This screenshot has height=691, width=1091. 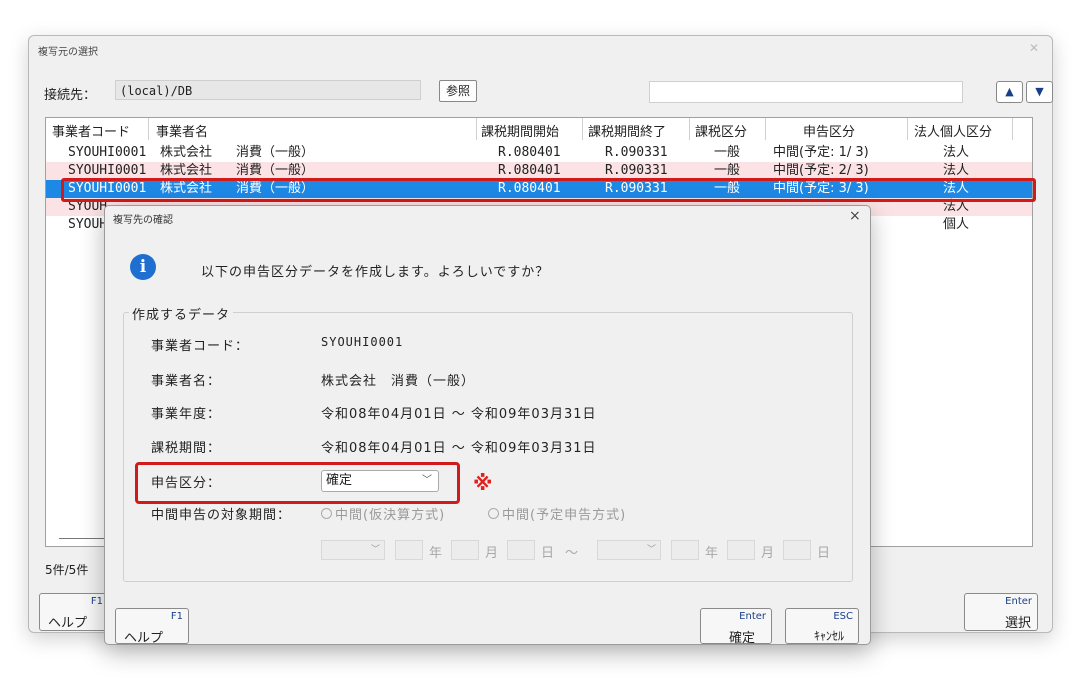 I want to click on col-end: 課税期間終了, so click(x=627, y=132).